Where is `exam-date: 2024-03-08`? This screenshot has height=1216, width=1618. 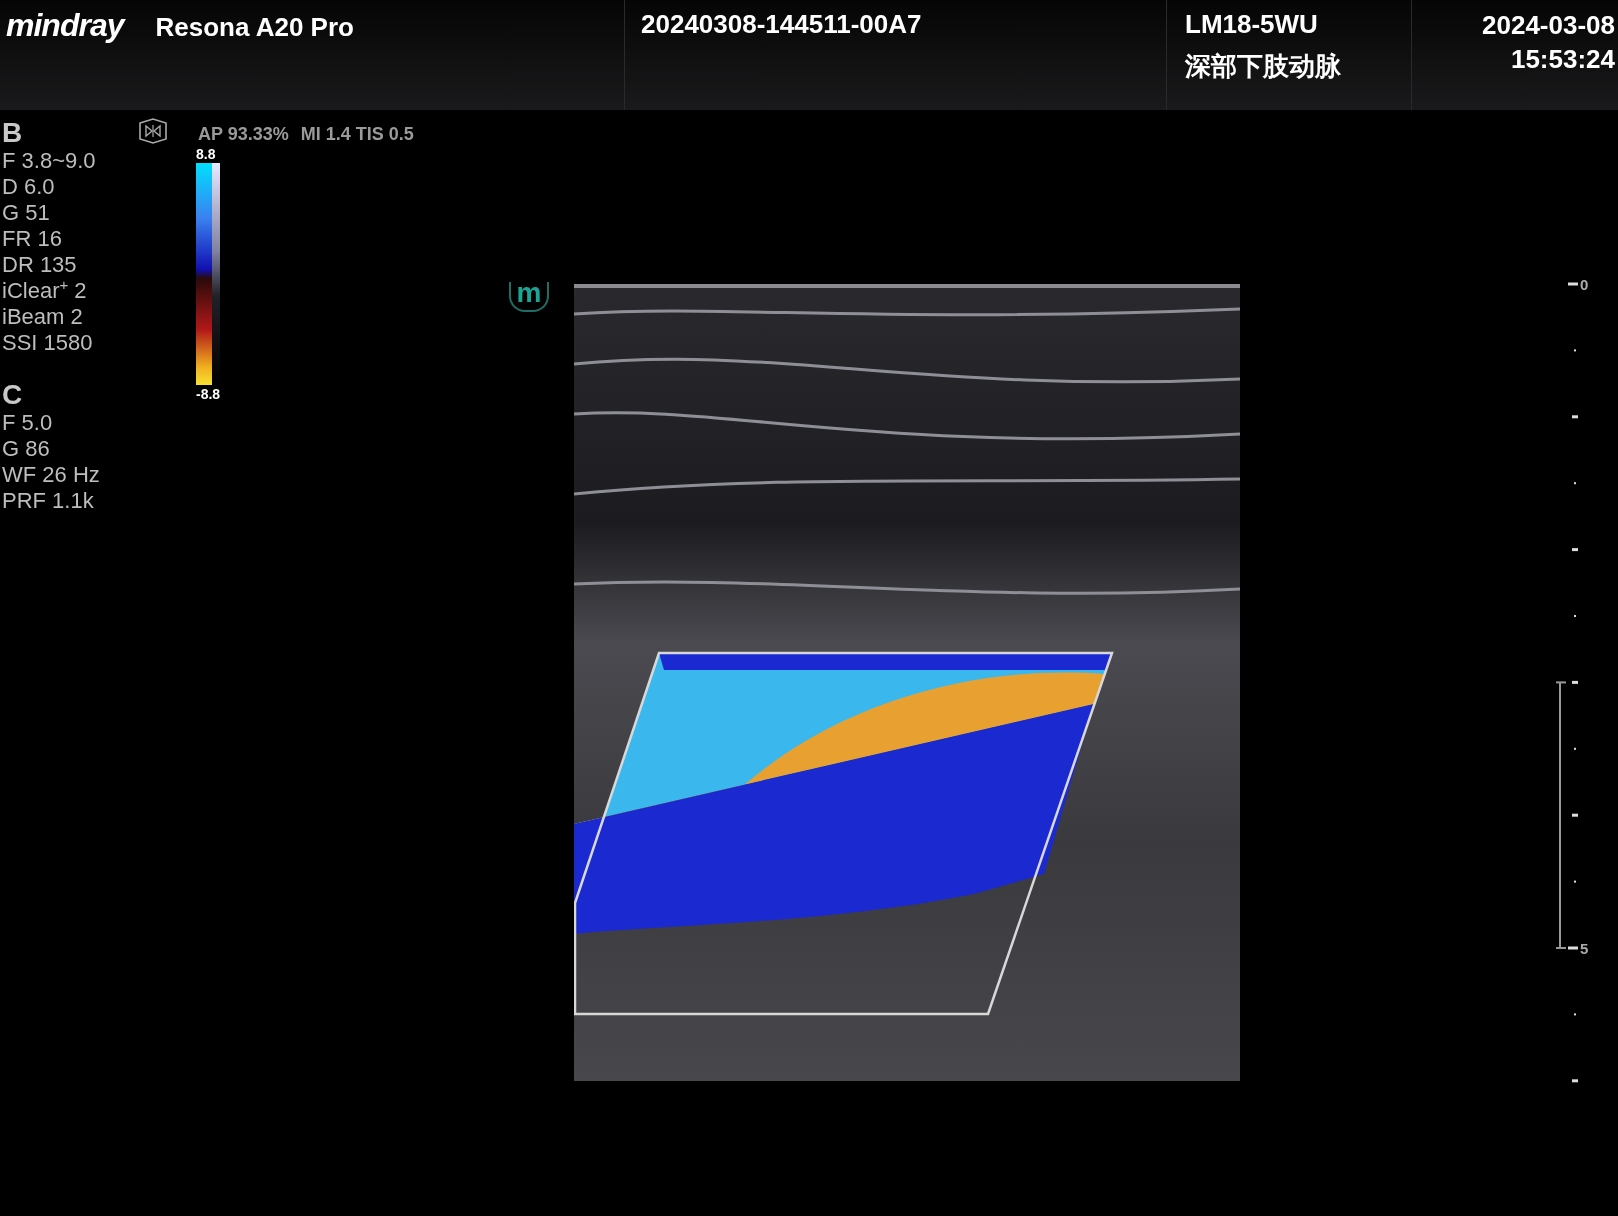
exam-date: 2024-03-08 is located at coordinates (1548, 25).